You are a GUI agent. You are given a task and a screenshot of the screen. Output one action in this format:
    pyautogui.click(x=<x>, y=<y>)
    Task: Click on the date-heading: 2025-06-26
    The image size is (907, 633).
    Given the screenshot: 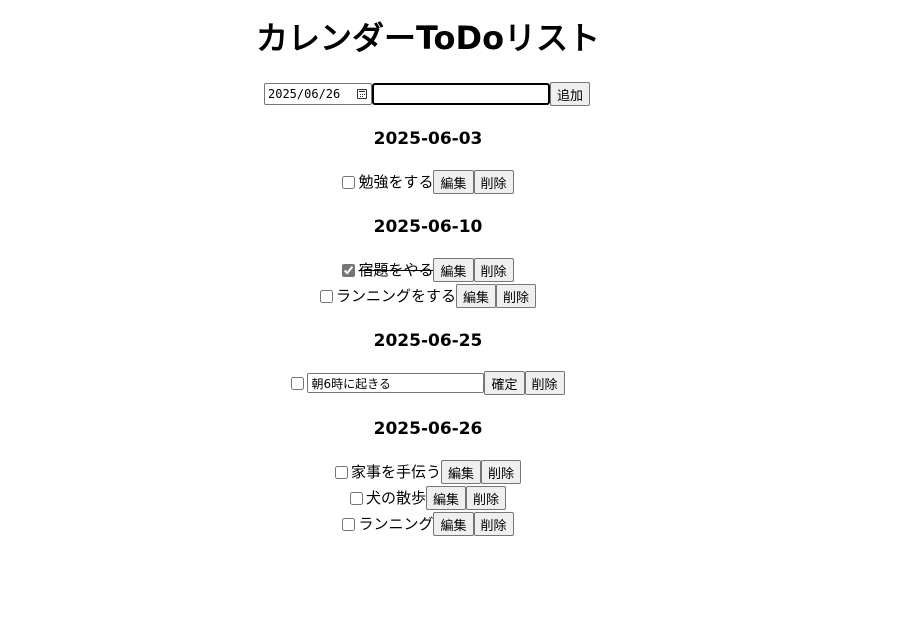 What is the action you would take?
    pyautogui.click(x=428, y=429)
    